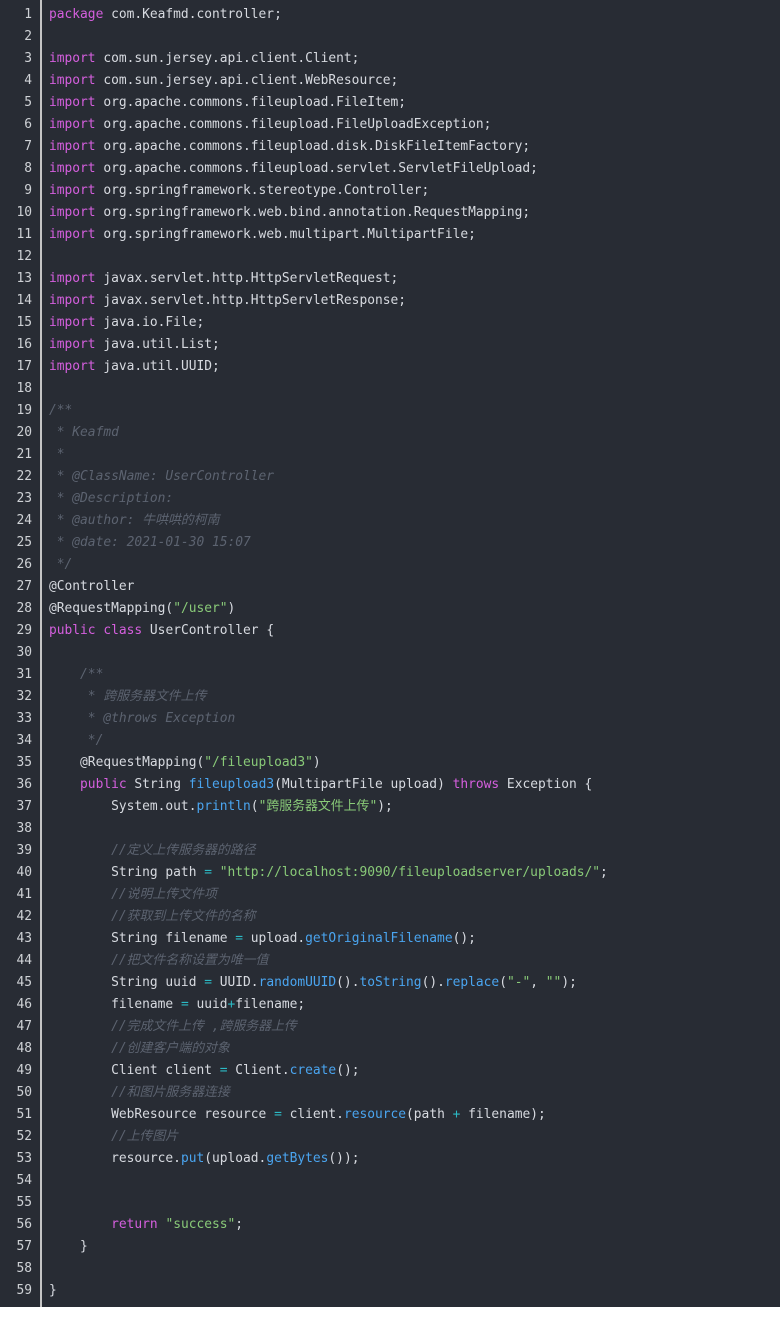 This screenshot has width=780, height=1332. Describe the element at coordinates (24, 894) in the screenshot. I see `line-number: 41` at that location.